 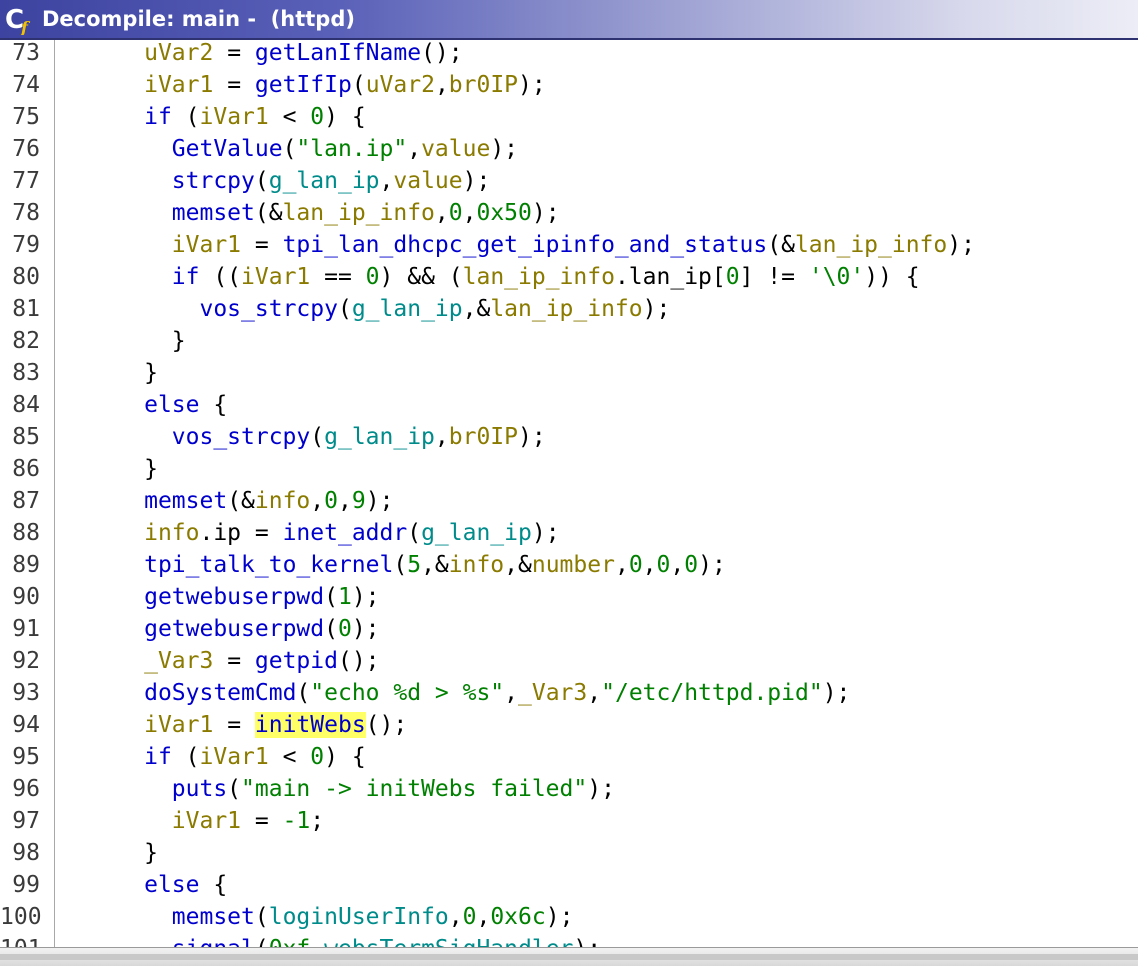 I want to click on code-line: 92 _Var3 = getpid();, so click(x=569, y=661).